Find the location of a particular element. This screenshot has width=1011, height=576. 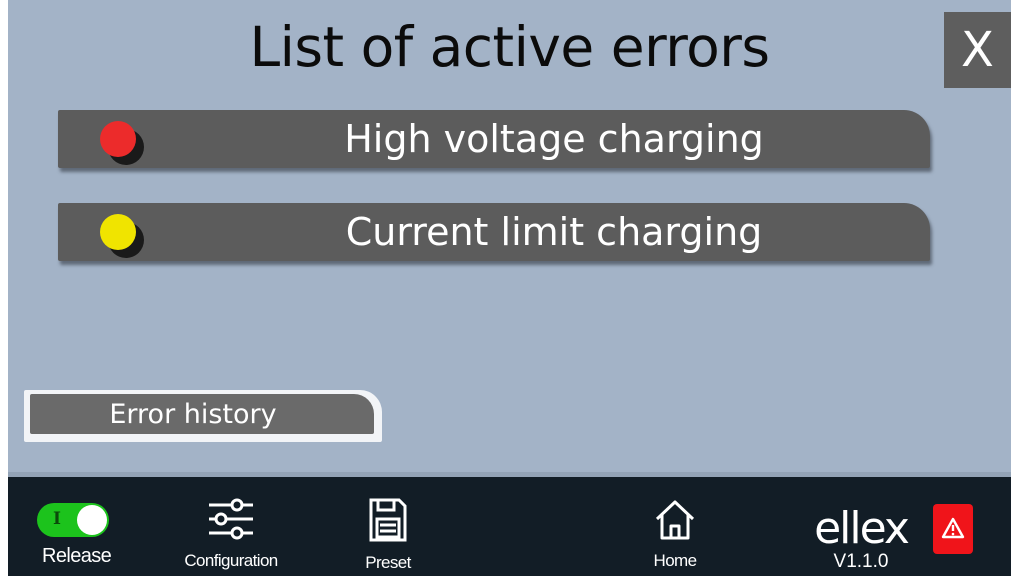

toggle-knob is located at coordinates (92, 520).